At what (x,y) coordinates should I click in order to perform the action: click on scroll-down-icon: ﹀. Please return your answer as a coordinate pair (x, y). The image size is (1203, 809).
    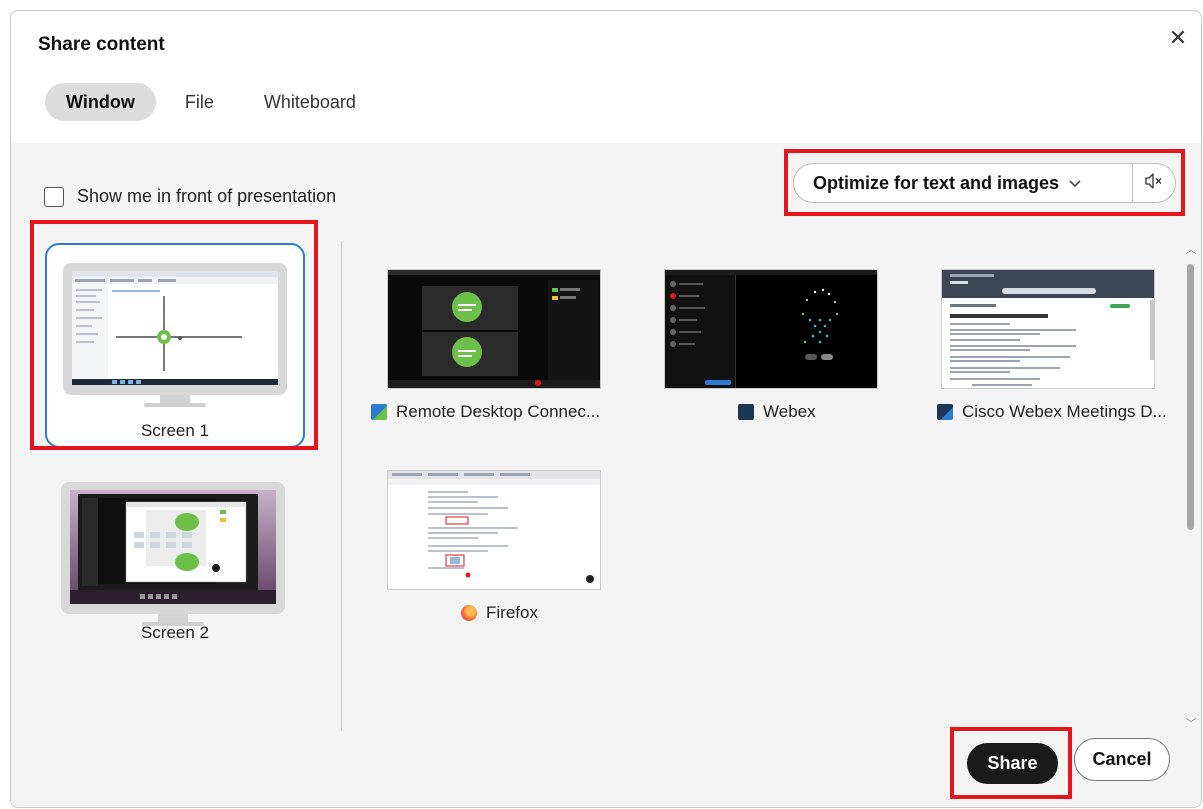
    Looking at the image, I should click on (1191, 724).